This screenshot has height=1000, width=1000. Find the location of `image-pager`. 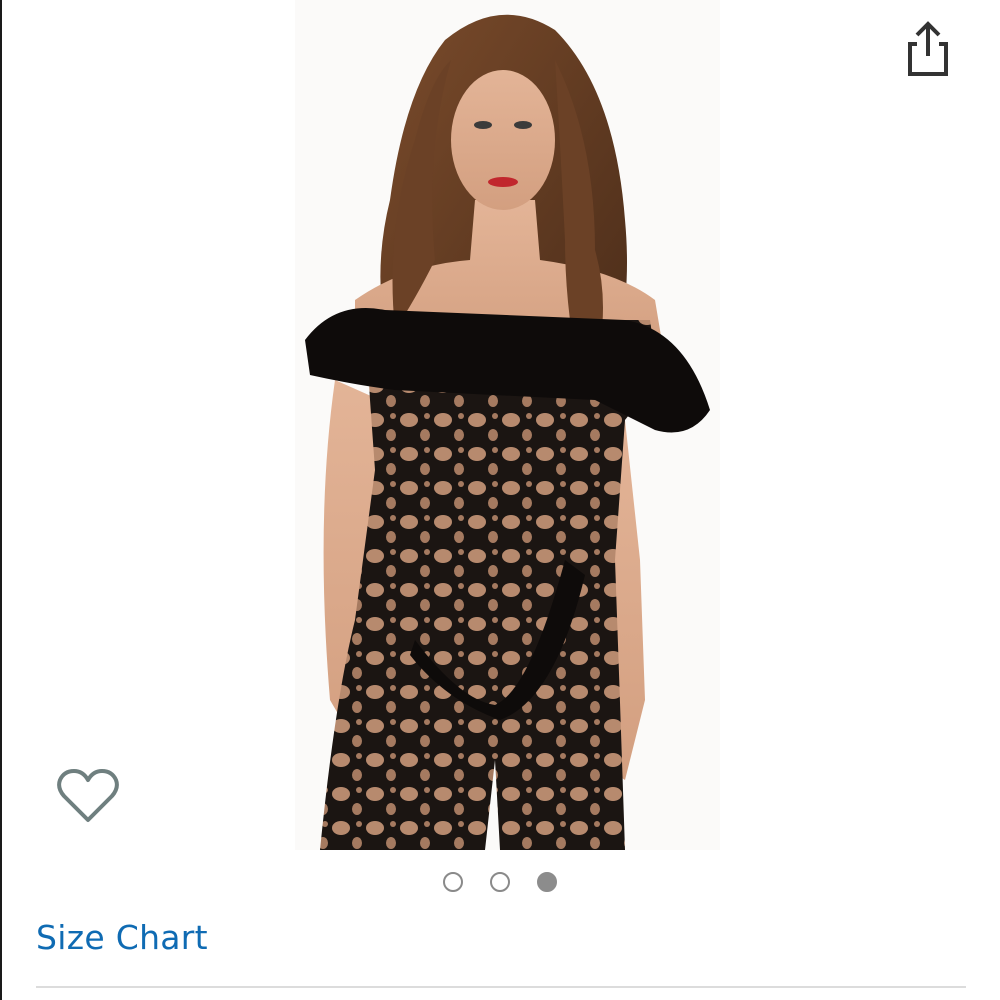

image-pager is located at coordinates (500, 882).